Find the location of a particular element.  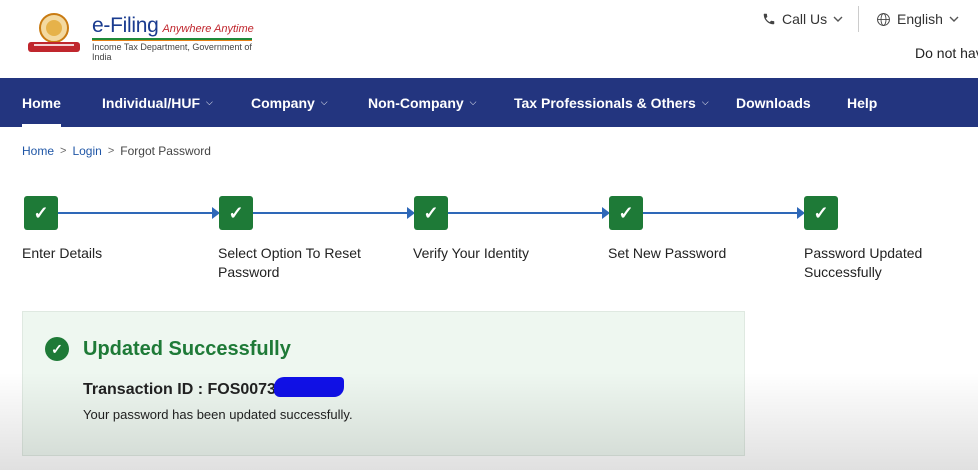

language-selector: English is located at coordinates (917, 19).